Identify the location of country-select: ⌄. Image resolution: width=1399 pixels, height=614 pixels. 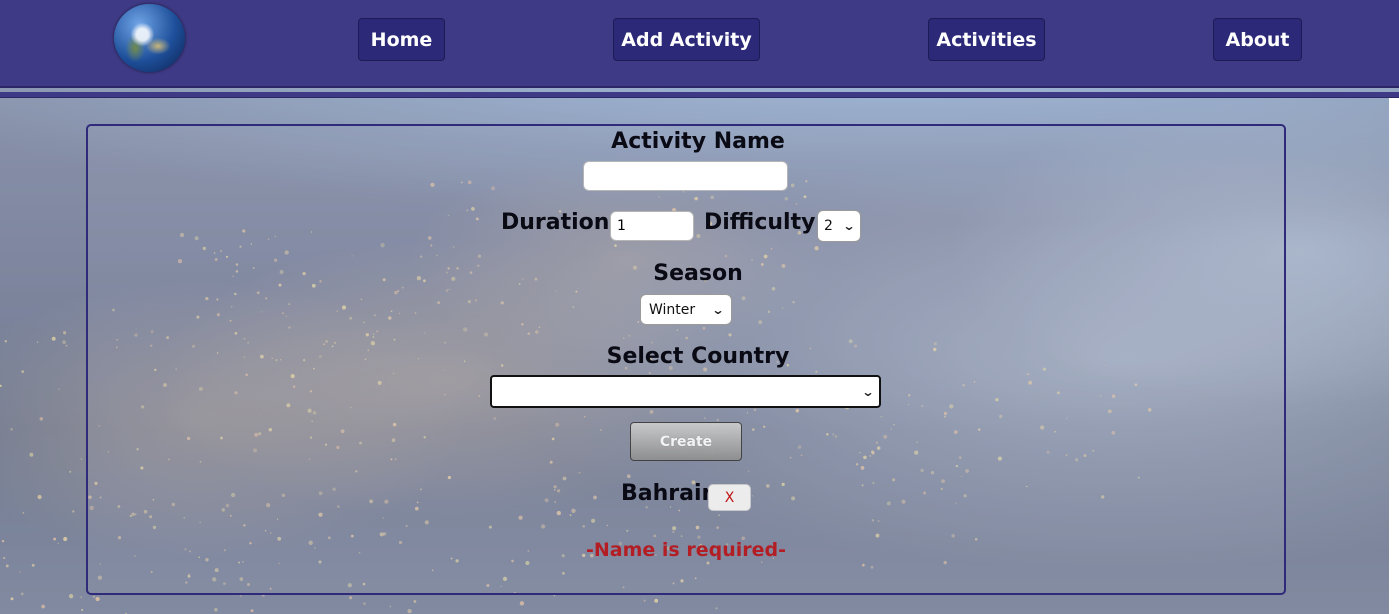
(685, 391).